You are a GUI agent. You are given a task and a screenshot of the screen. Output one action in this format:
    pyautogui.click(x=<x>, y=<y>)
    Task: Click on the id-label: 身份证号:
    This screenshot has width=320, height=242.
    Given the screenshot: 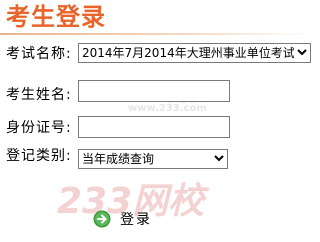 What is the action you would take?
    pyautogui.click(x=39, y=128)
    